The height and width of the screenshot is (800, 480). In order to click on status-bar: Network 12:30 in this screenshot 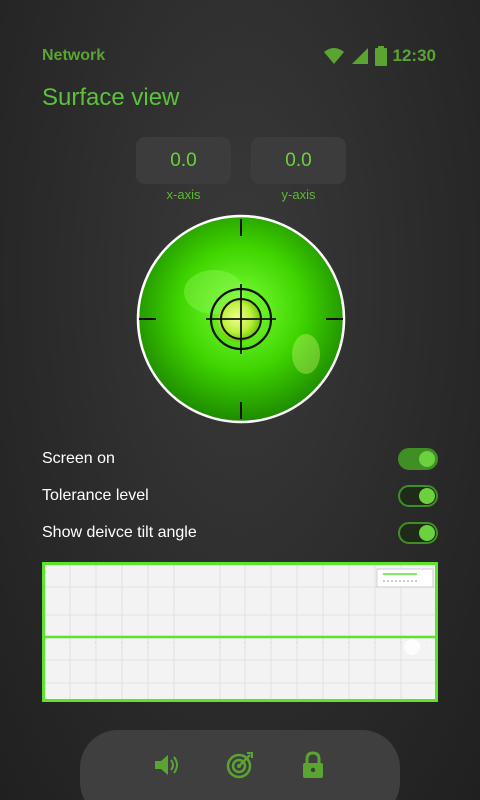, I will do `click(239, 56)`.